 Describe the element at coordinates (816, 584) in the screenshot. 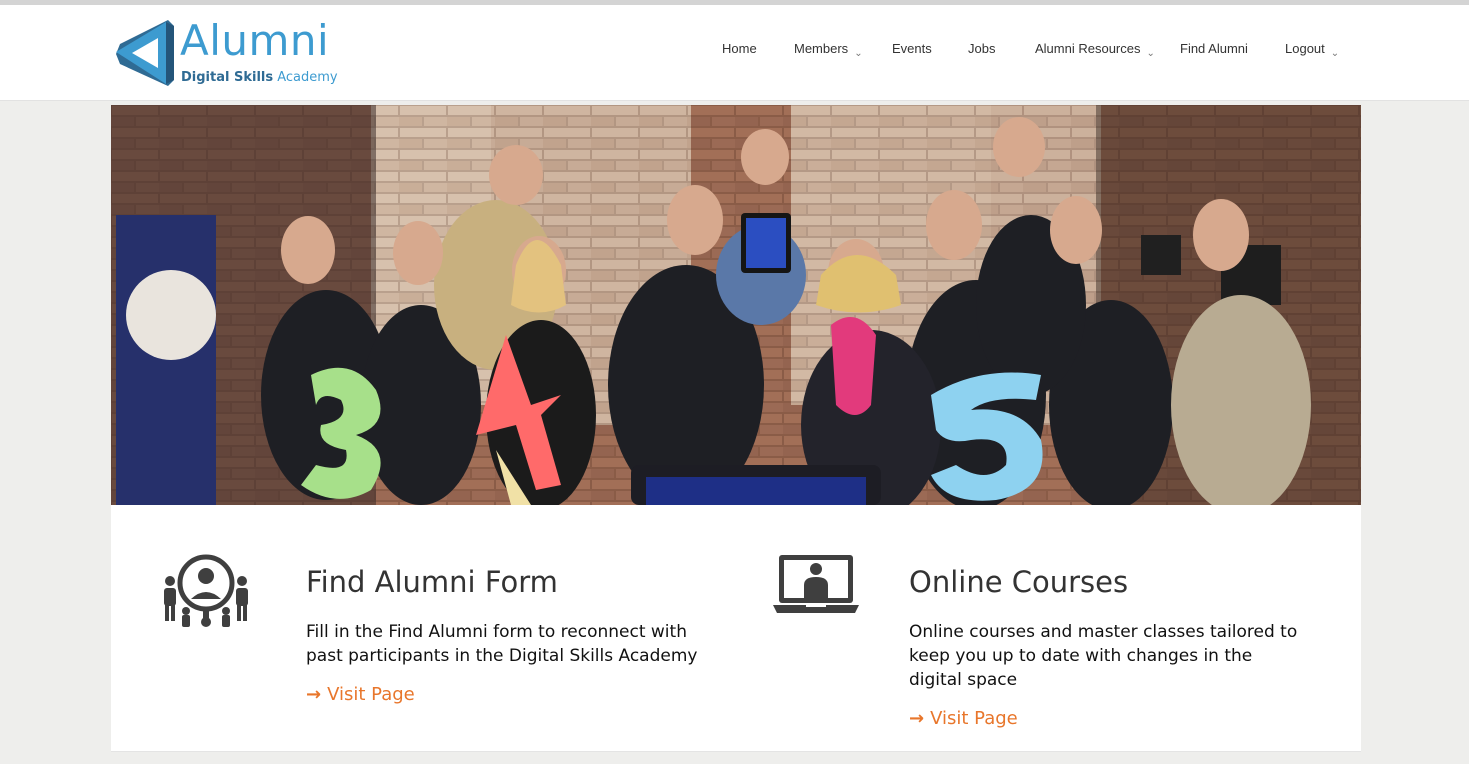

I see `laptop-user-icon` at that location.